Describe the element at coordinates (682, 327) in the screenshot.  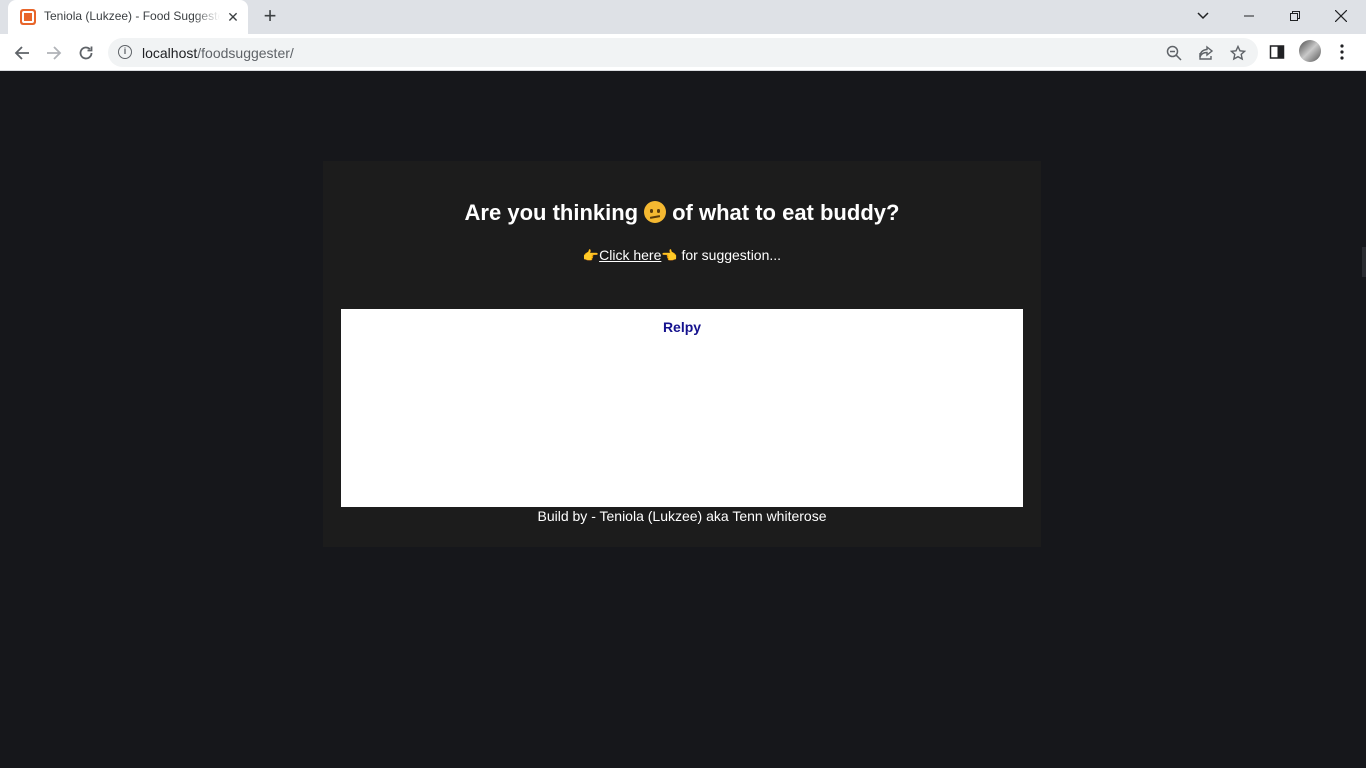
I see `reply-title: Relpy` at that location.